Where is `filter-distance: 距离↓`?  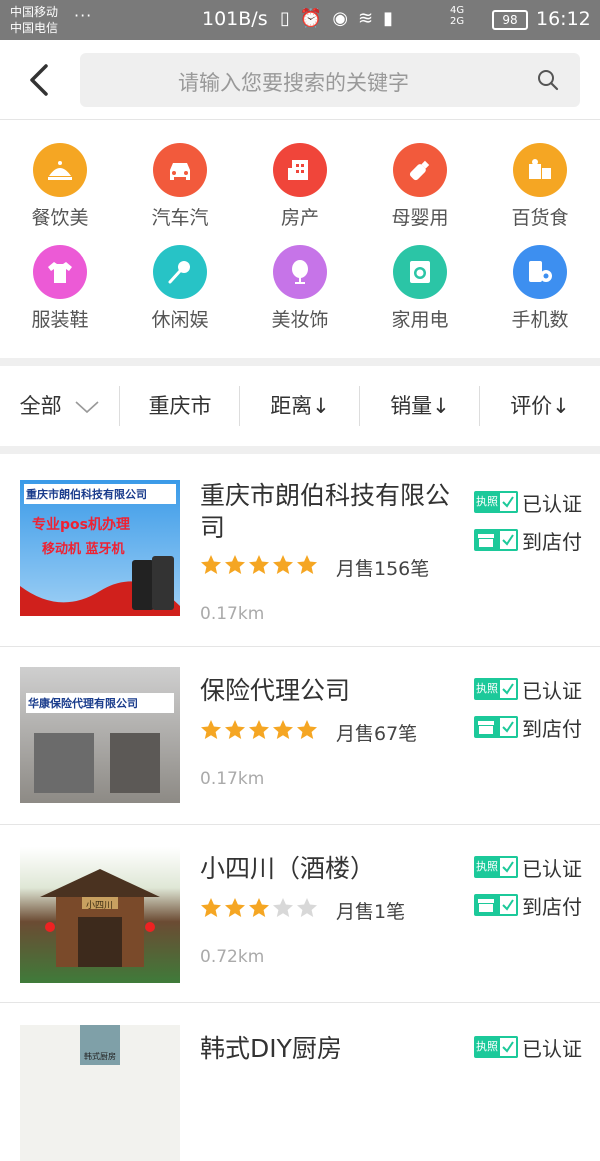
filter-distance: 距离↓ is located at coordinates (300, 406).